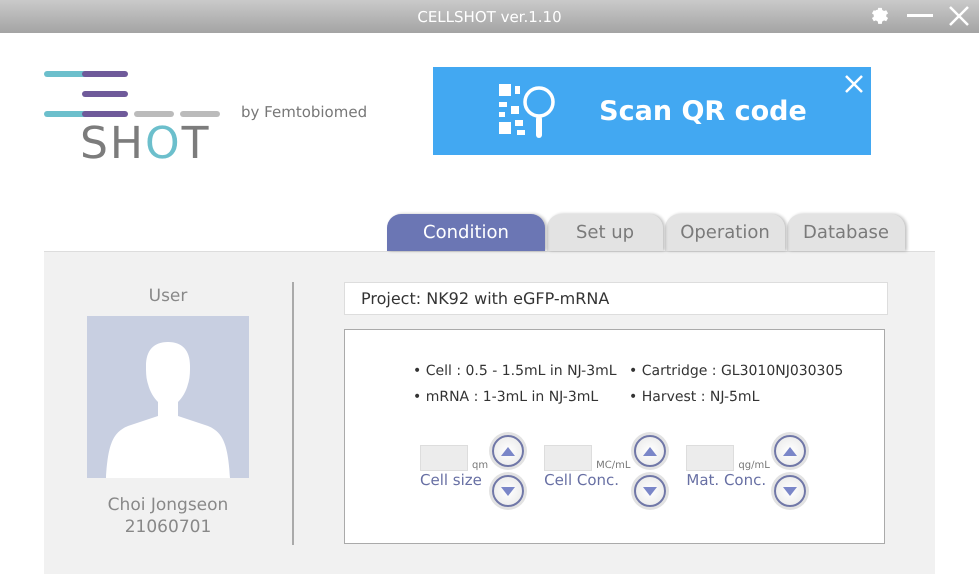  What do you see at coordinates (168, 296) in the screenshot?
I see `user-heading: User` at bounding box center [168, 296].